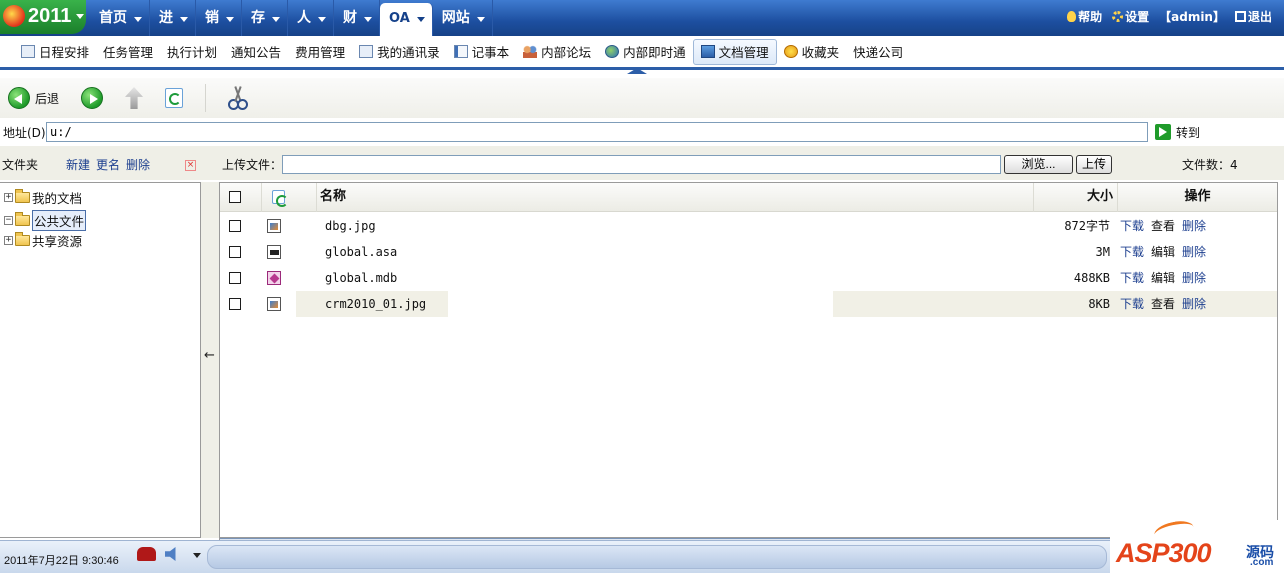 Image resolution: width=1284 pixels, height=573 pixels. I want to click on nav-oa: OA, so click(406, 19).